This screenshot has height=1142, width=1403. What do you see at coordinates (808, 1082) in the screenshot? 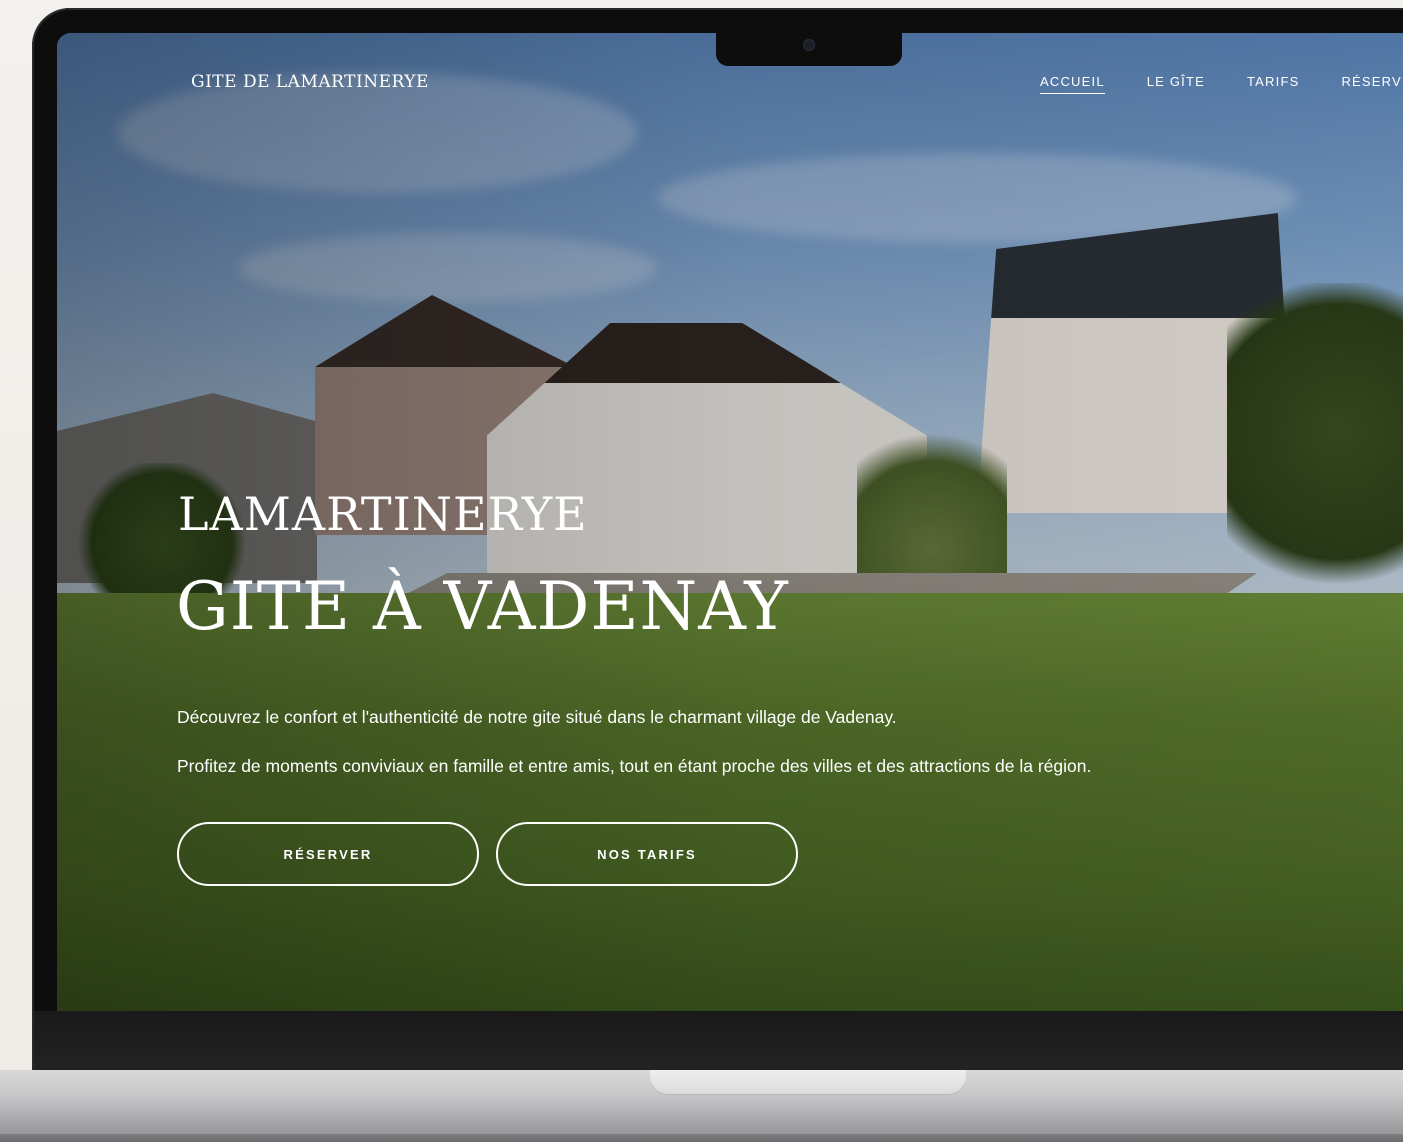
I see `laptop-opening-lip` at bounding box center [808, 1082].